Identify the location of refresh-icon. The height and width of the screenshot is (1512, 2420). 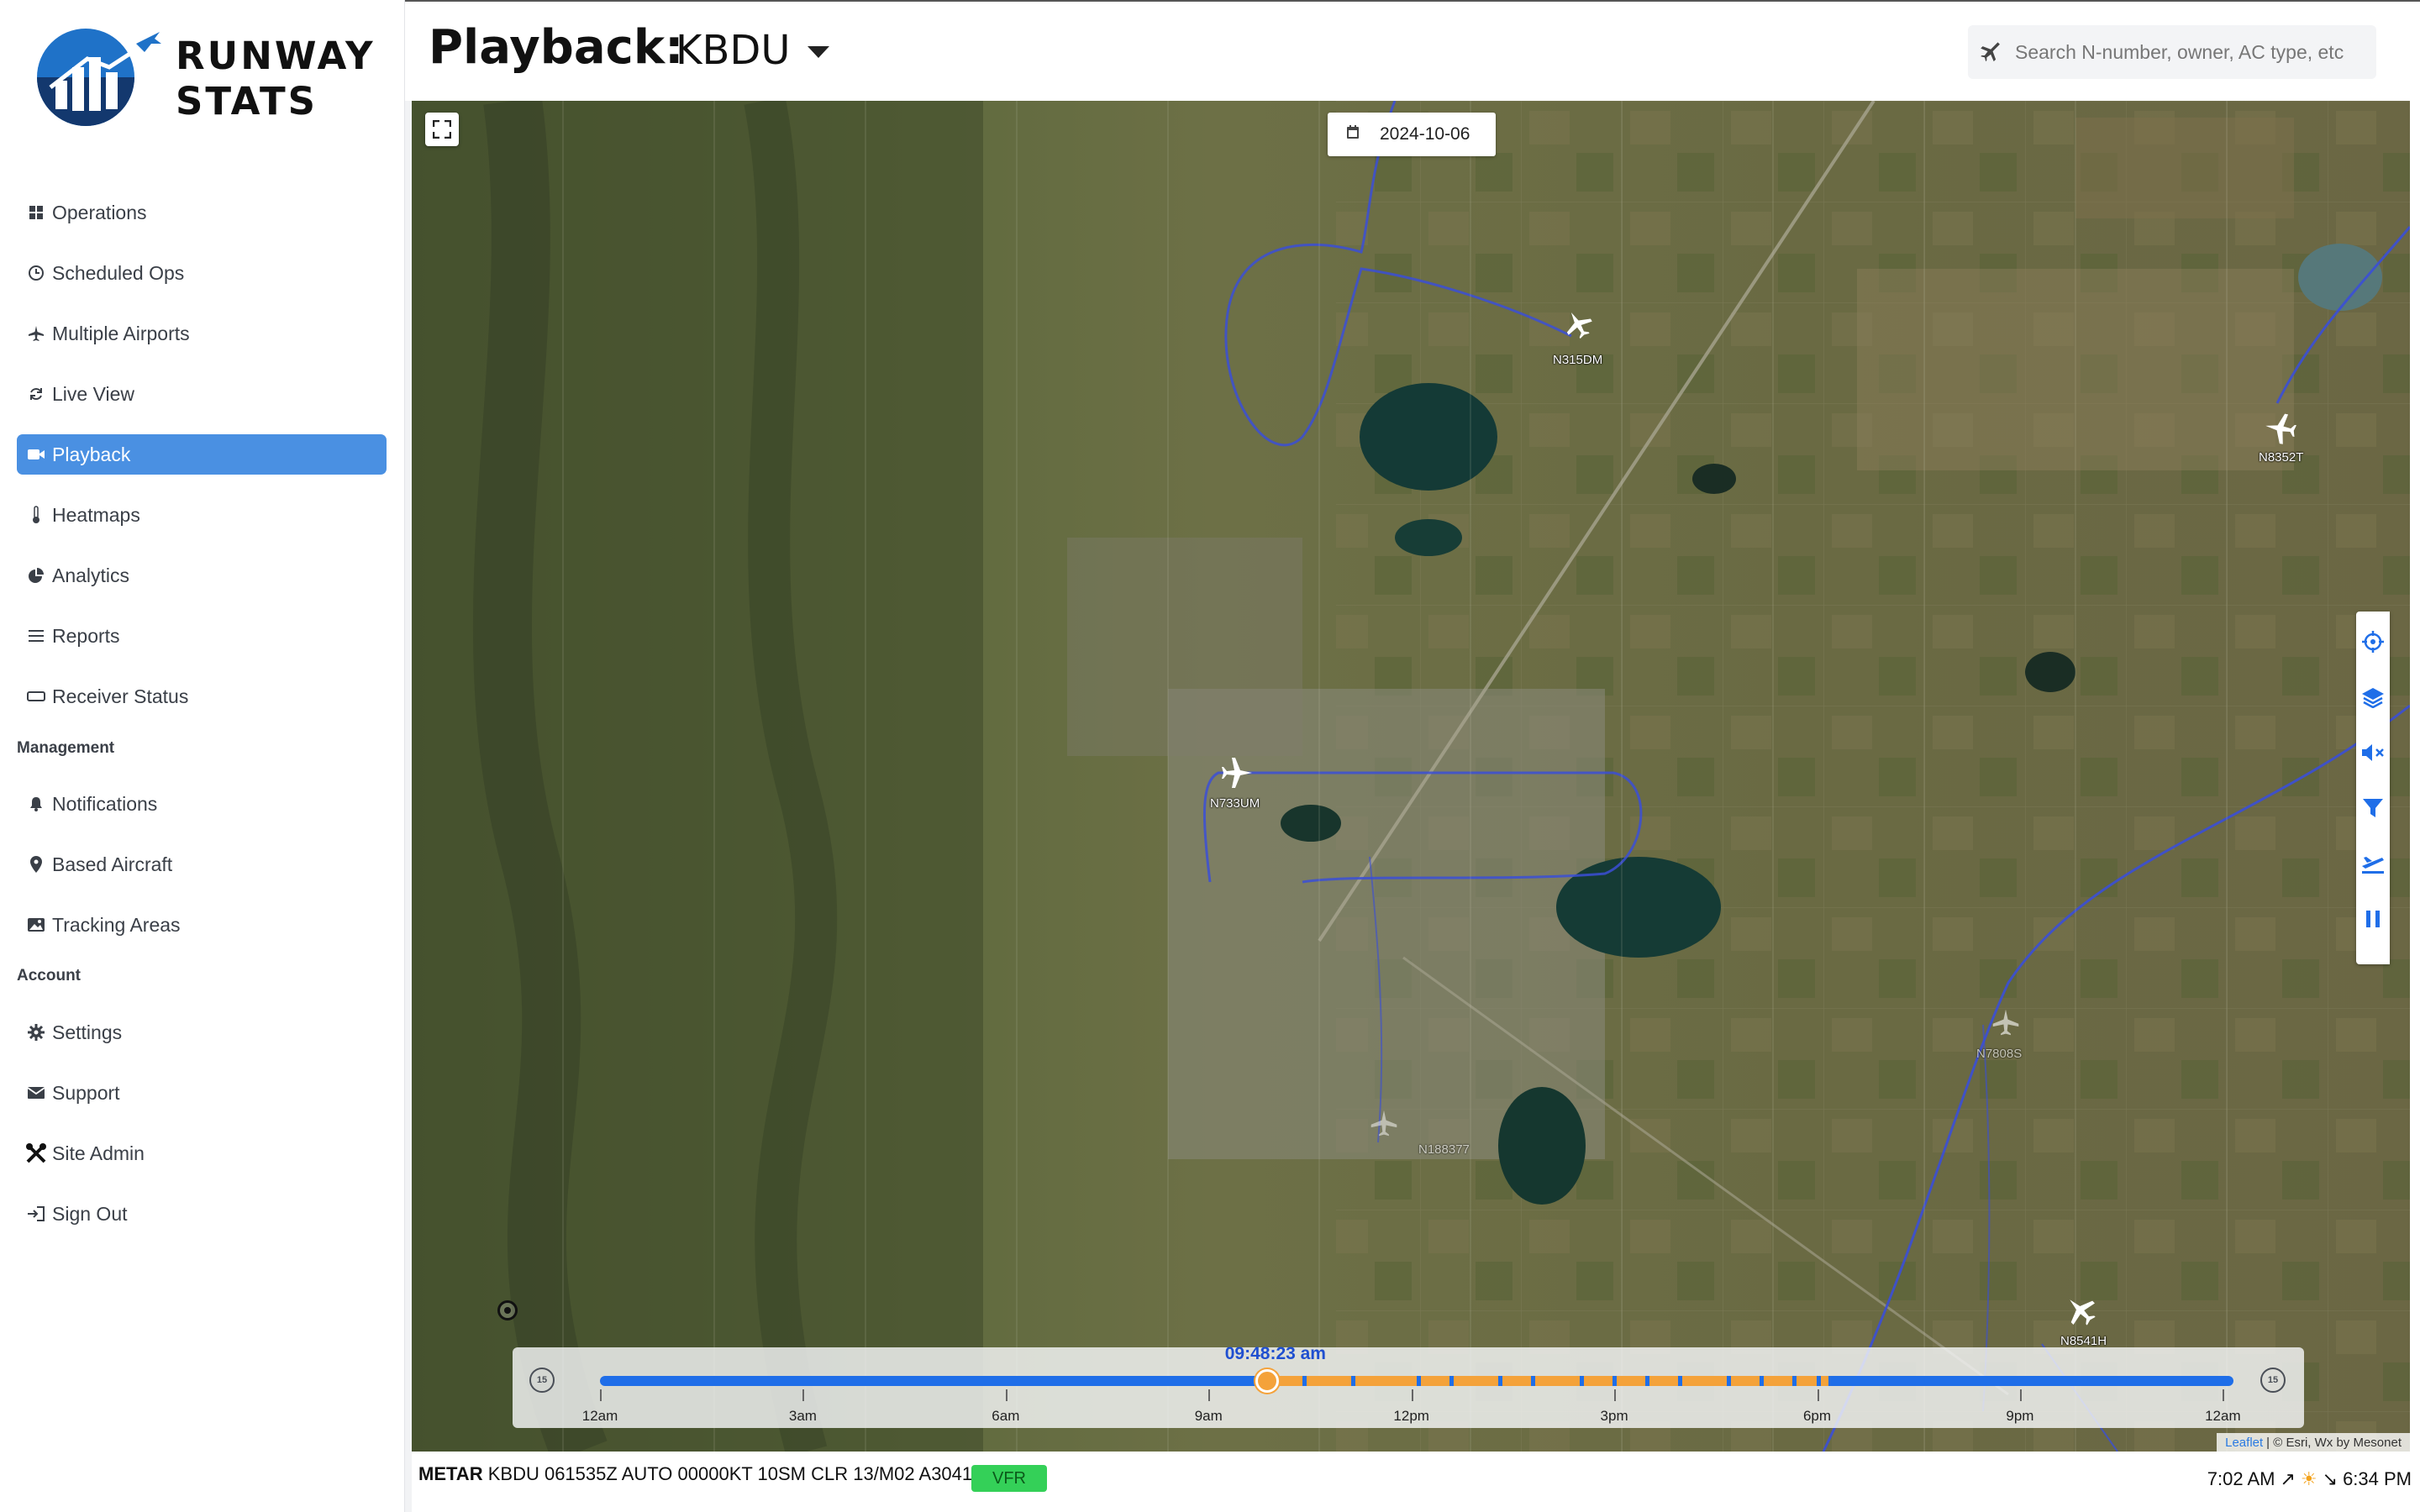
(36, 394).